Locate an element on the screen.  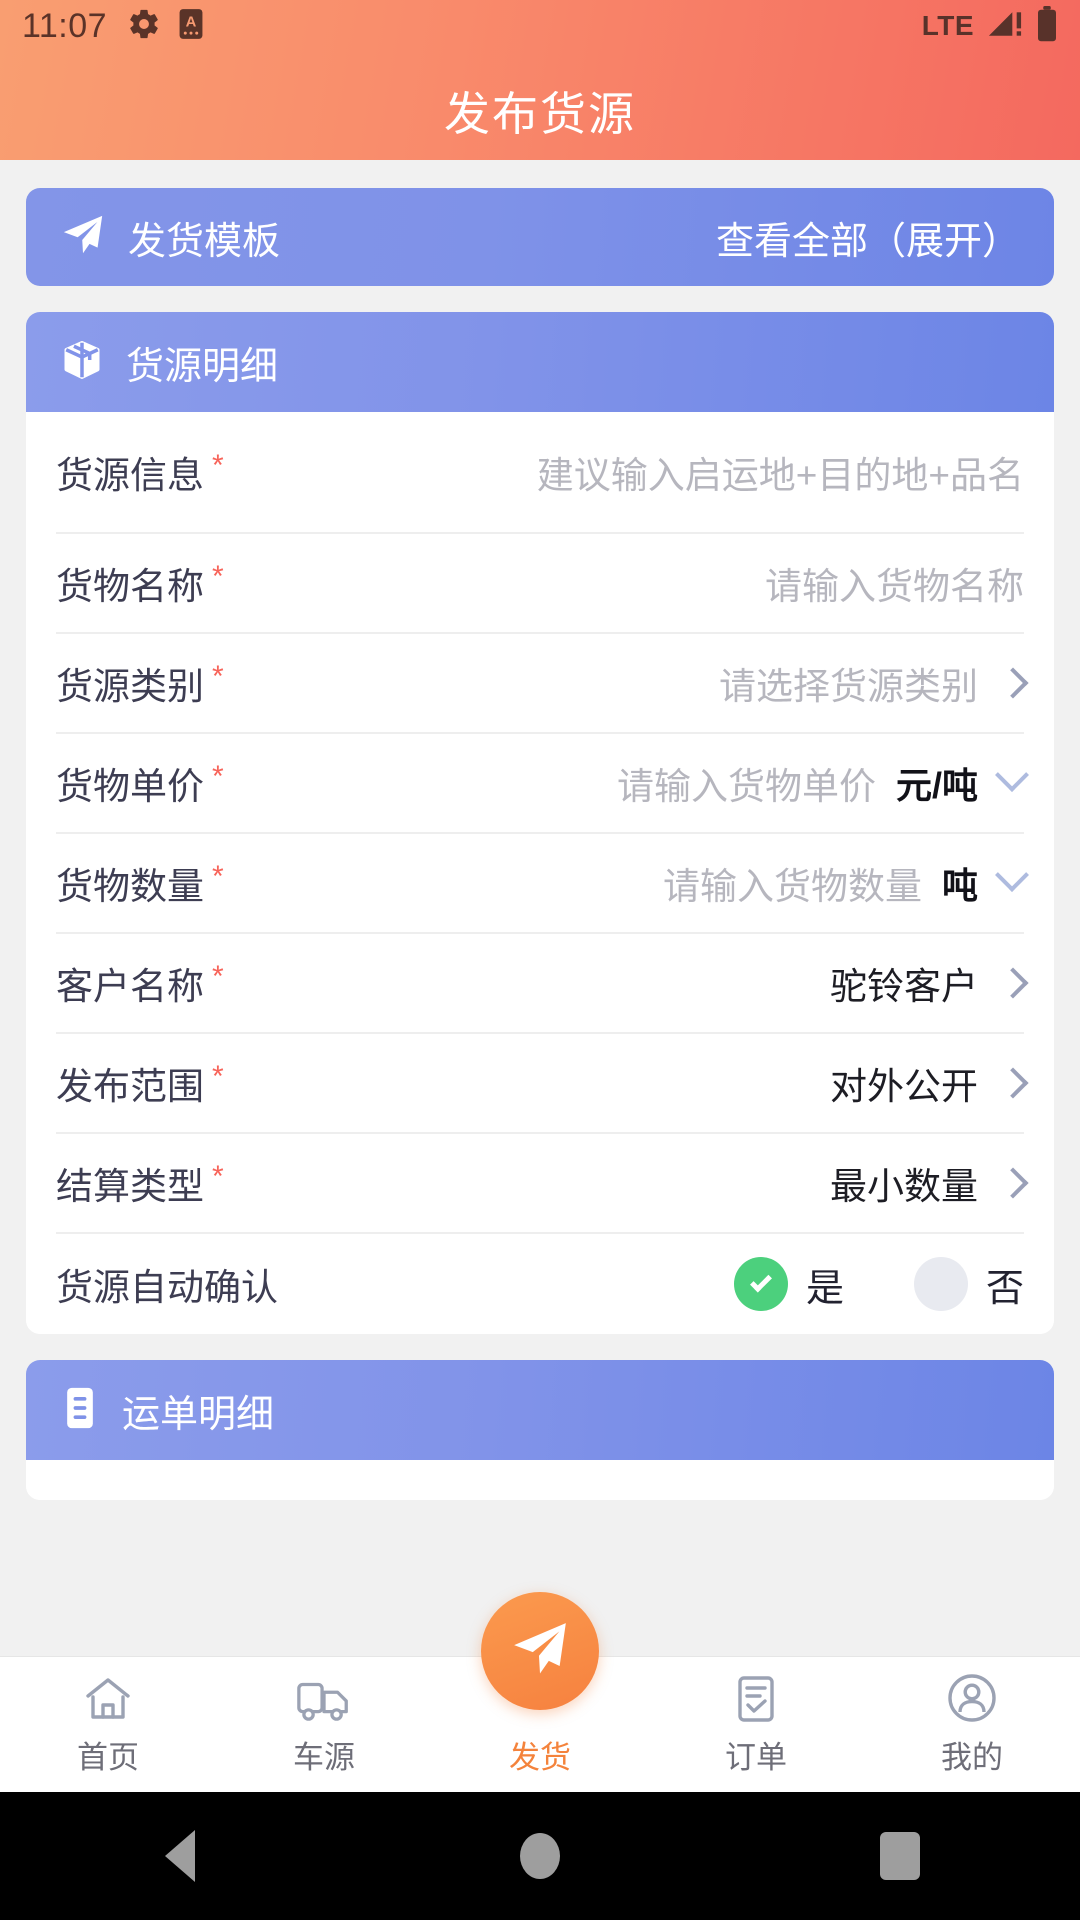
form-row-cargo-category: 货源类别 * 请选择货源类别 is located at coordinates (542, 684).